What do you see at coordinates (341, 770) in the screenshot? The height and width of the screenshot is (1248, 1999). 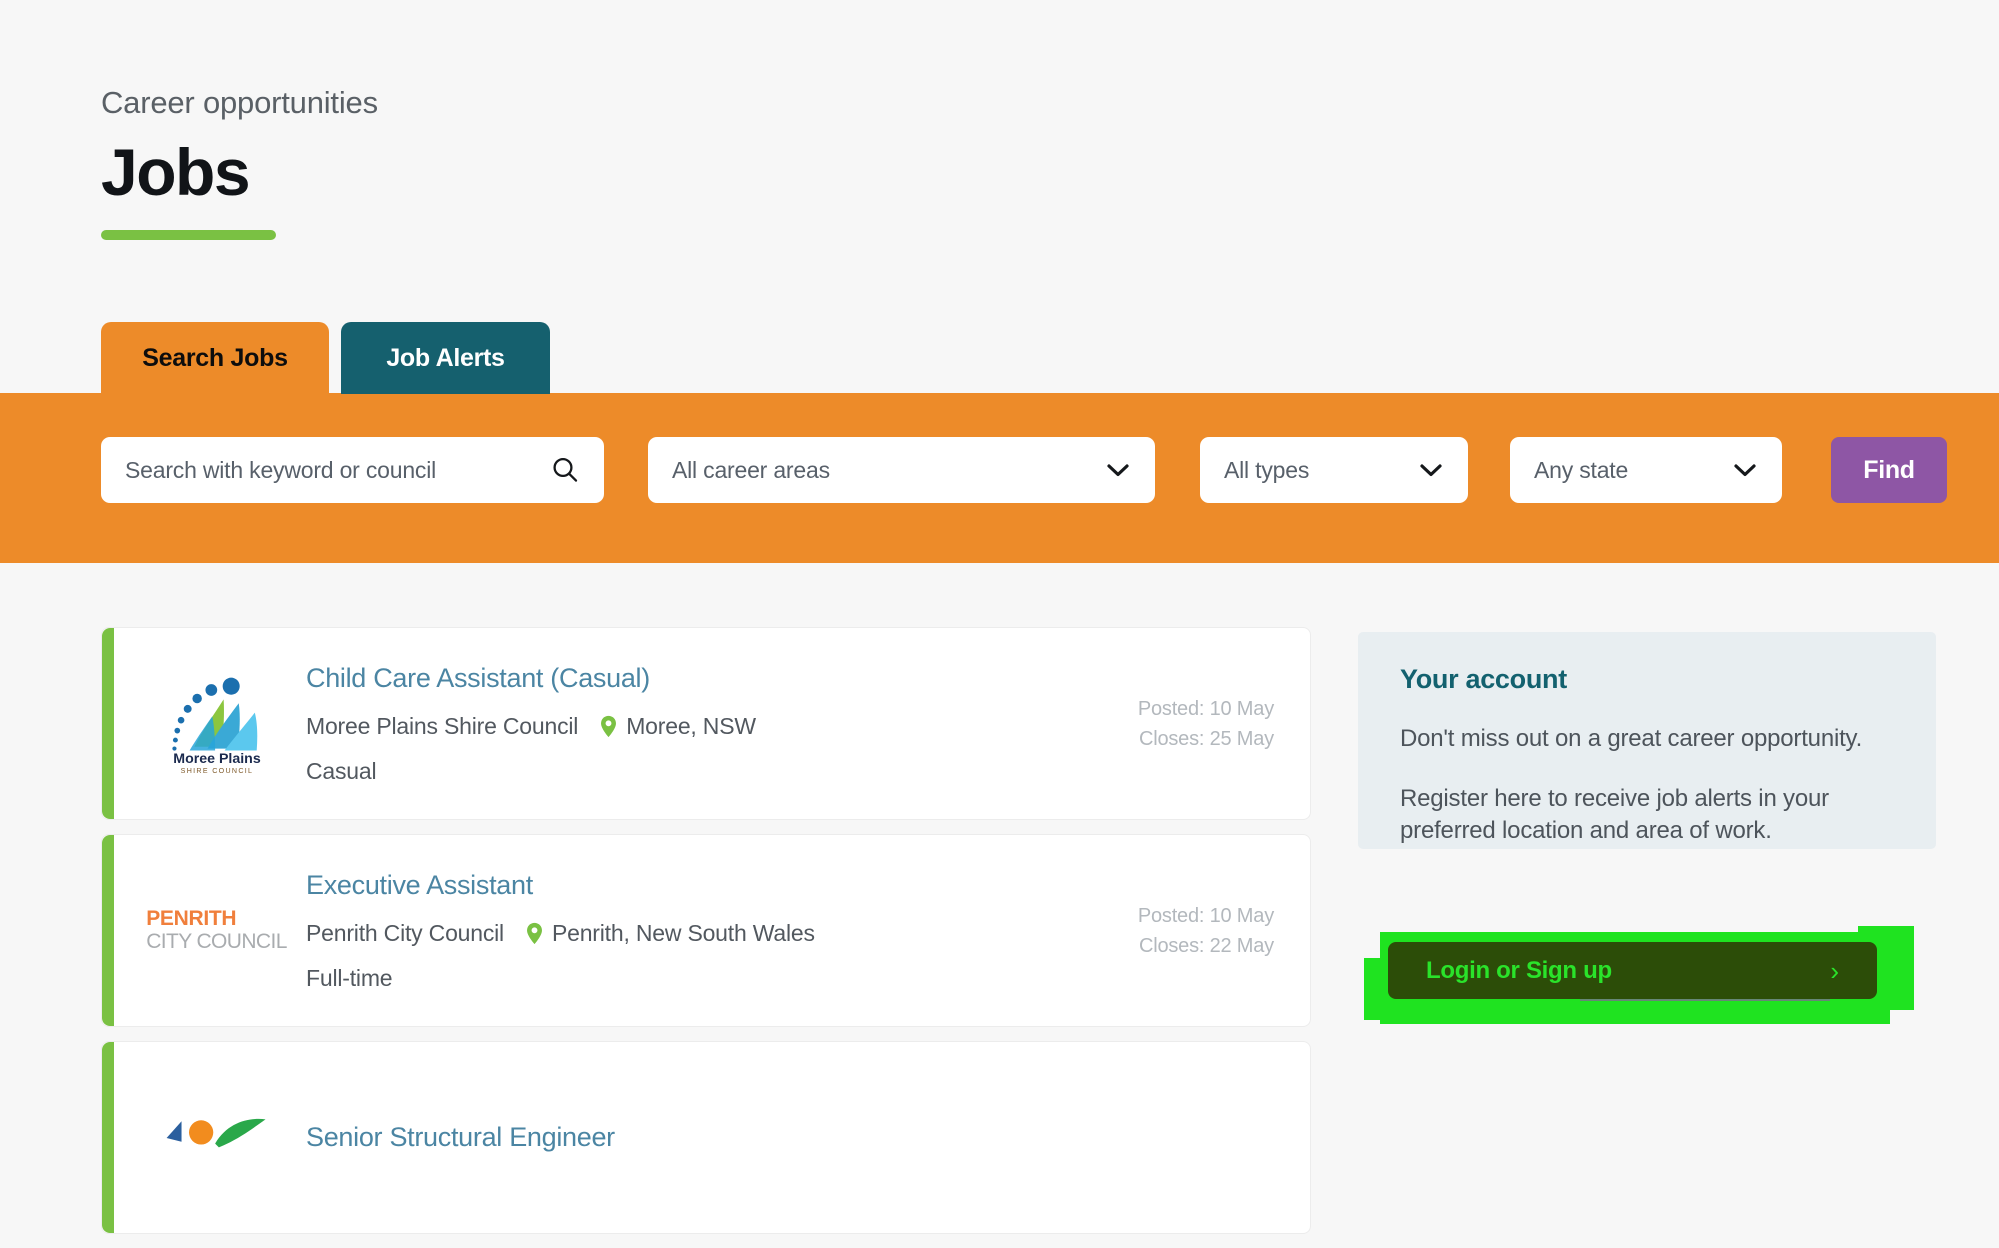 I see `job-employment-type: Casual` at bounding box center [341, 770].